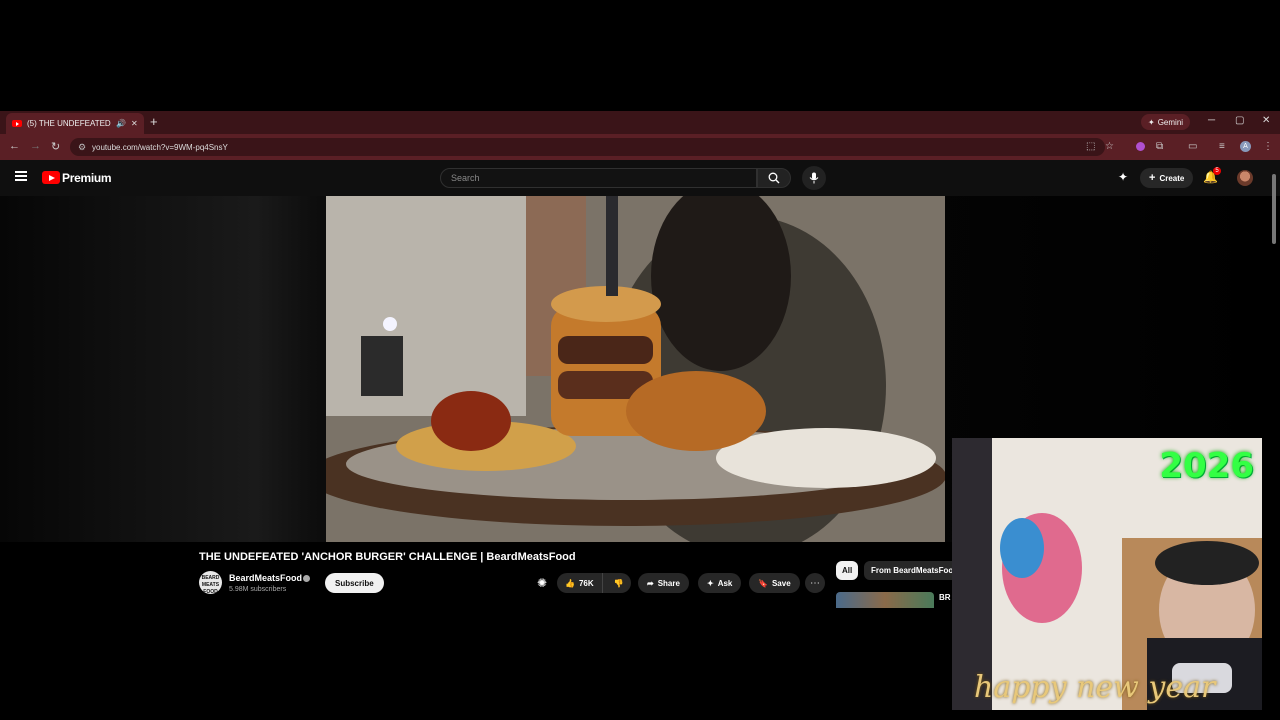 The height and width of the screenshot is (720, 1280). I want to click on side-panel-icon: ▭, so click(1192, 146).